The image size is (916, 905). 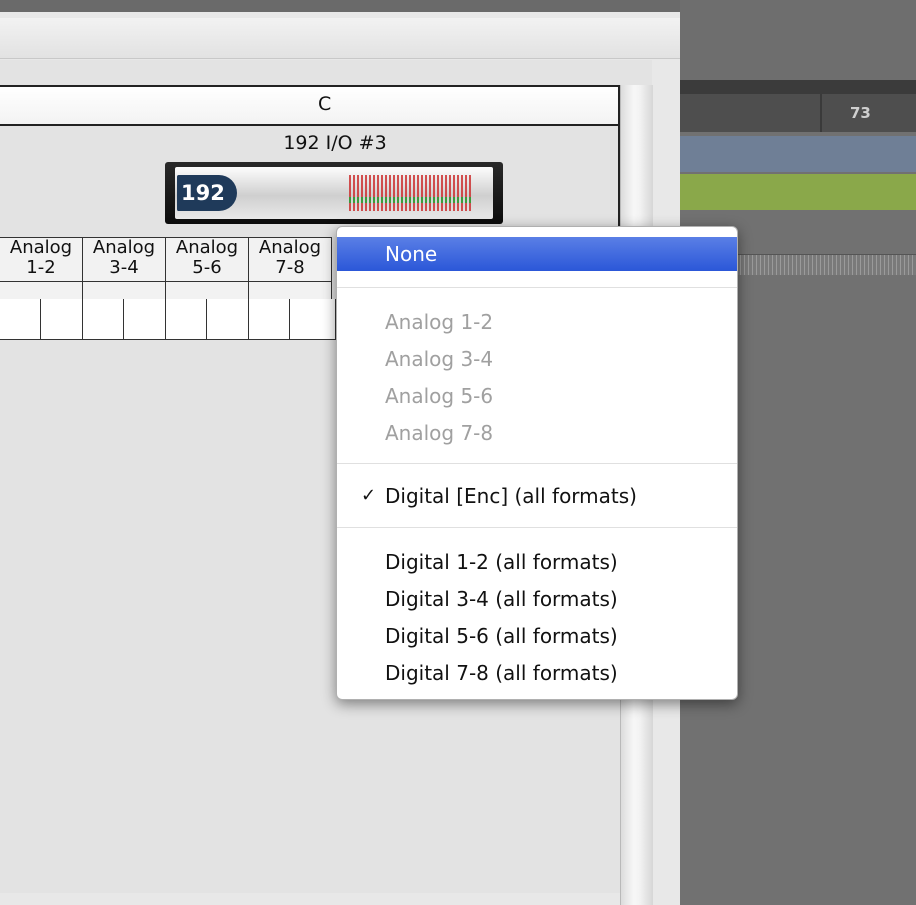 What do you see at coordinates (335, 143) in the screenshot?
I see `device-name: 192 I/O #3` at bounding box center [335, 143].